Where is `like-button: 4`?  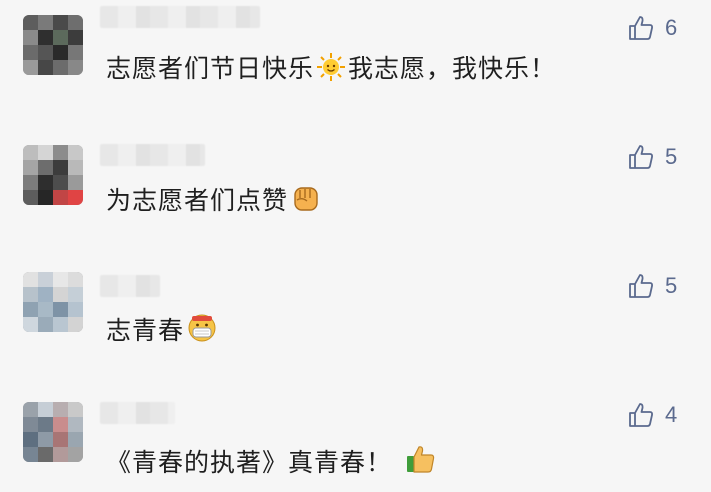 like-button: 4 is located at coordinates (652, 415).